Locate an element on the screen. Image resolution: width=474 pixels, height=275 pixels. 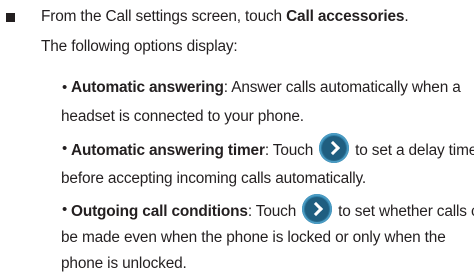
intro-period: . is located at coordinates (406, 16).